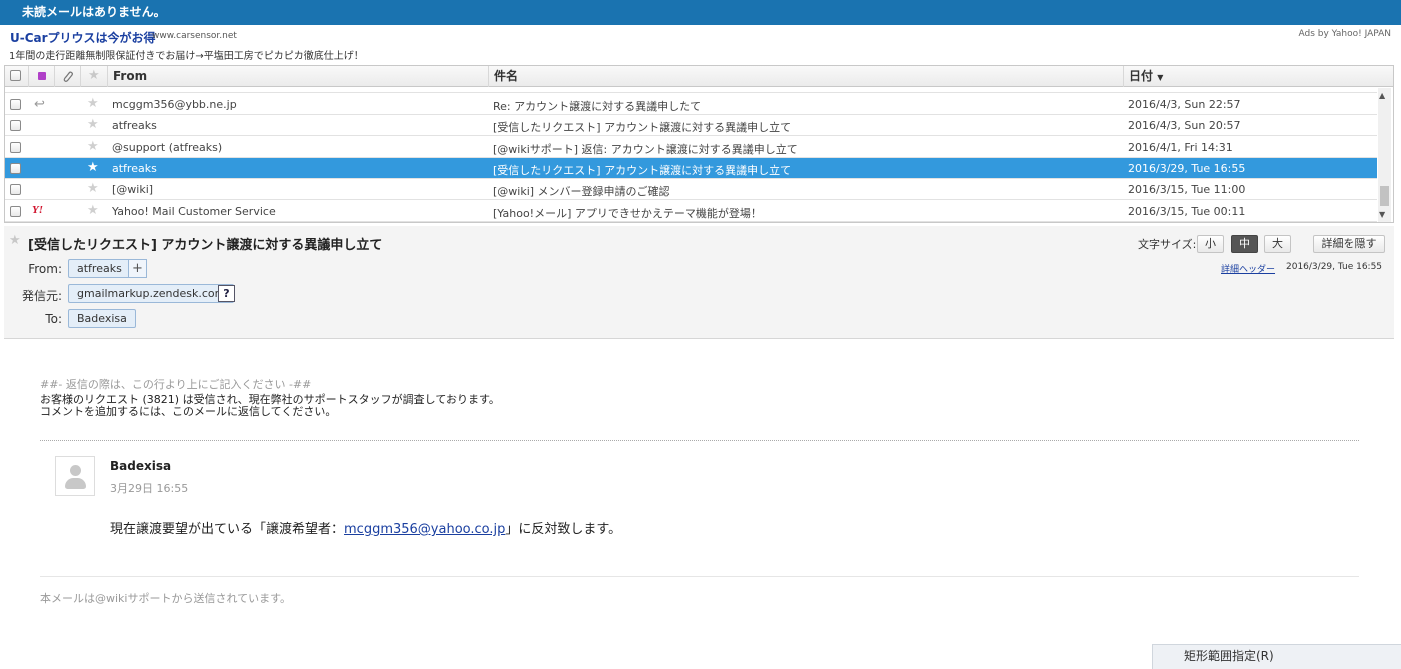 Image resolution: width=1401 pixels, height=669 pixels. I want to click on flag-icon, so click(42, 76).